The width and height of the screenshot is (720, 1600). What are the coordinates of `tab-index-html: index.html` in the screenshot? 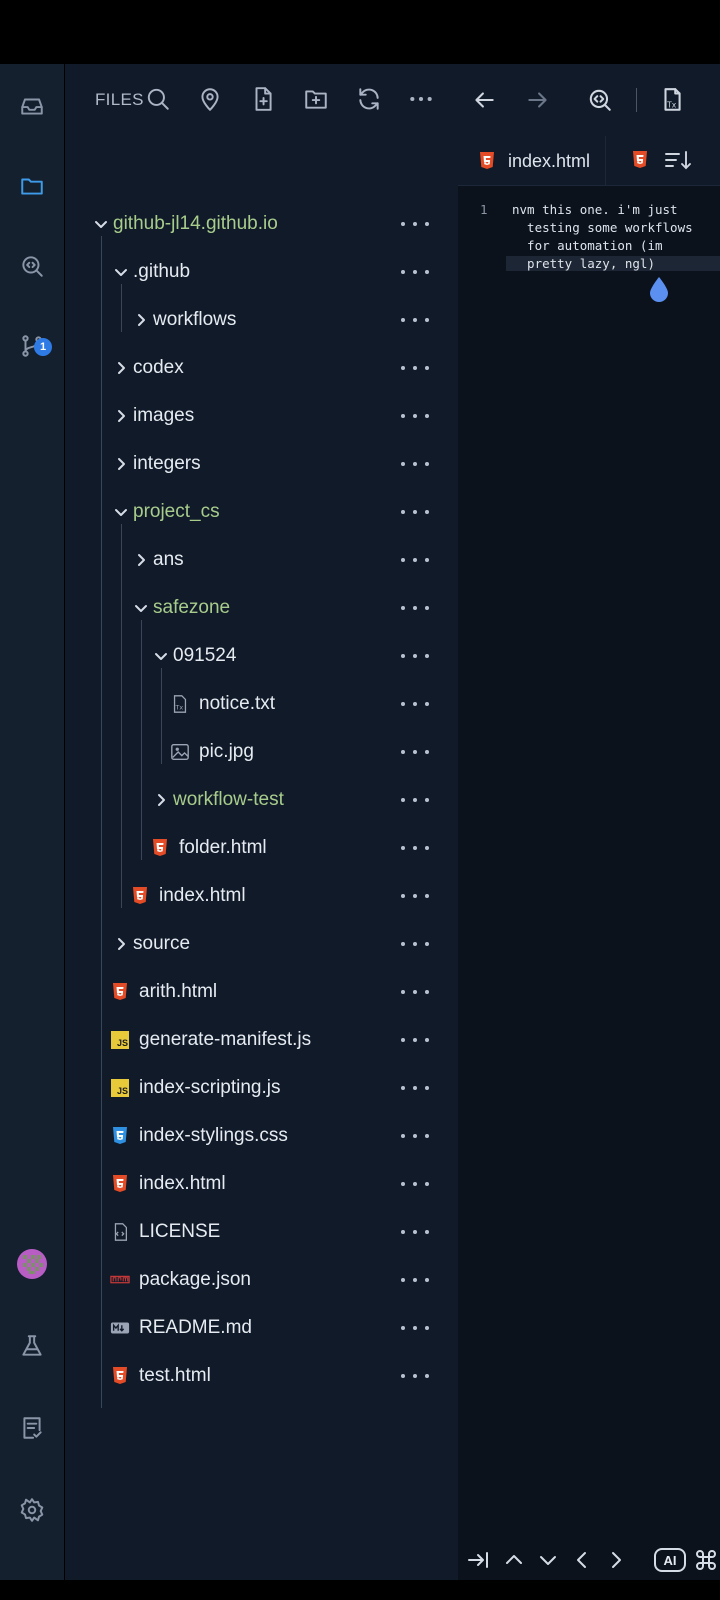 It's located at (532, 161).